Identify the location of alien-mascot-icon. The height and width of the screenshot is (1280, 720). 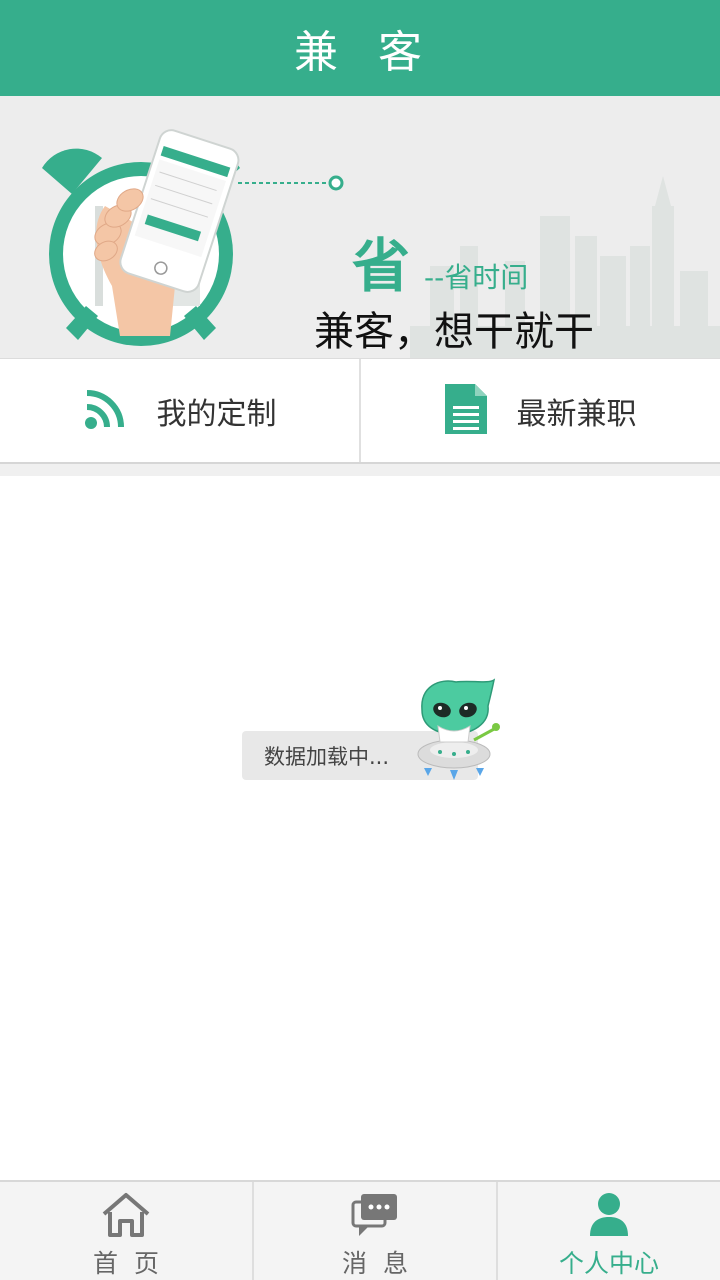
(458, 733).